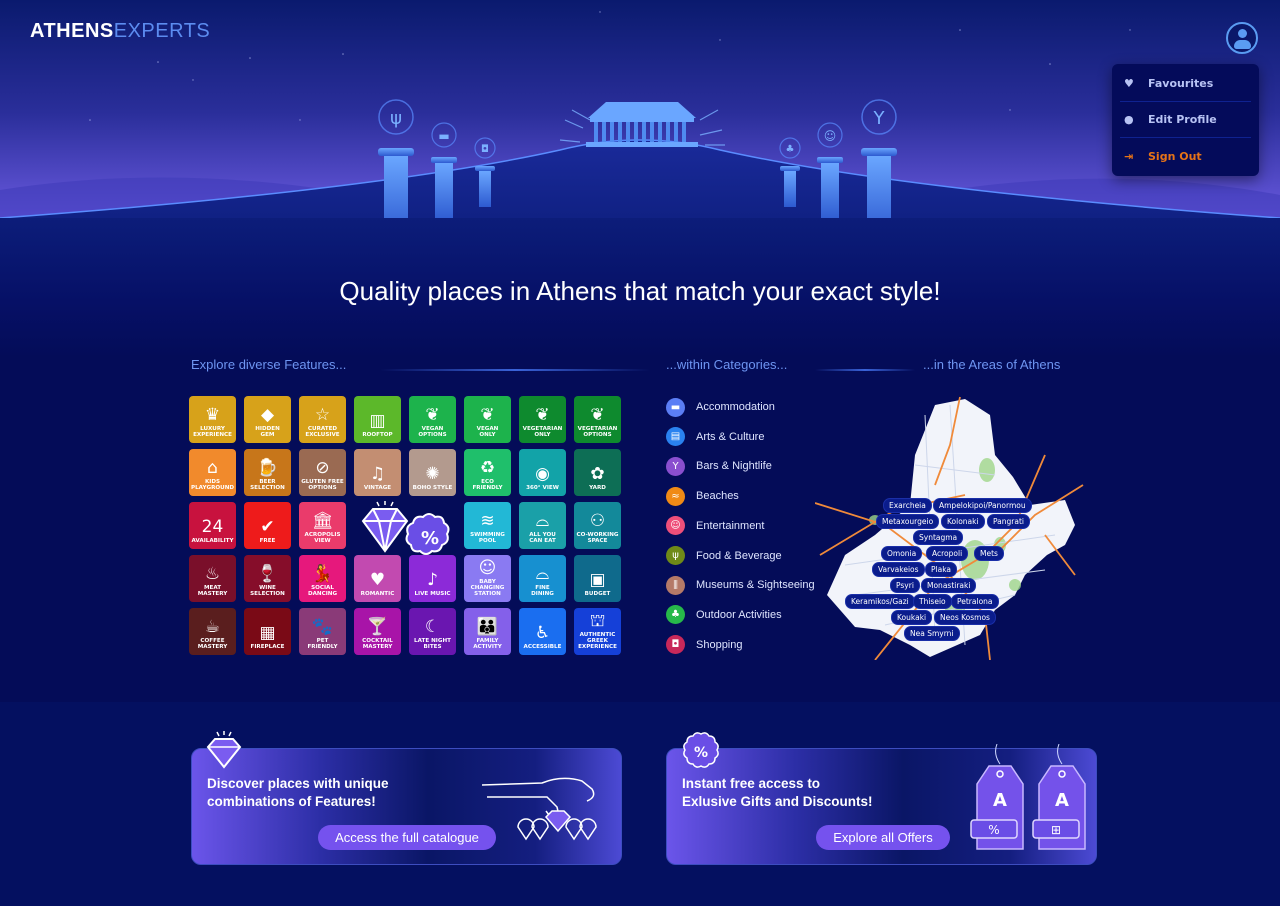 Image resolution: width=1280 pixels, height=906 pixels. Describe the element at coordinates (932, 601) in the screenshot. I see `area-pill-thiseio: Thiseio` at that location.